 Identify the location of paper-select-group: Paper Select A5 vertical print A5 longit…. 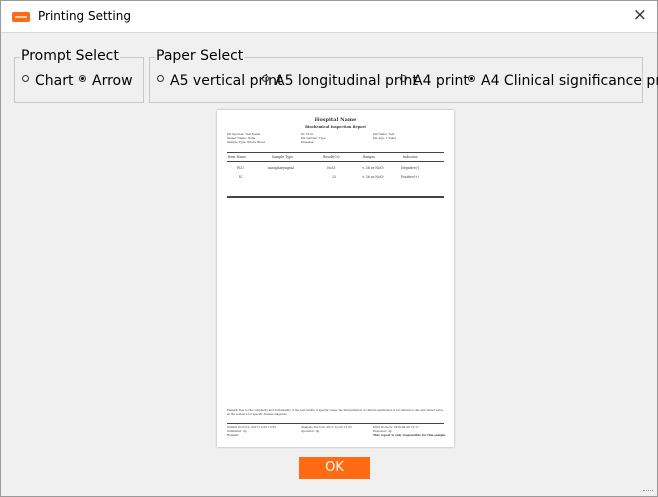
(403, 75).